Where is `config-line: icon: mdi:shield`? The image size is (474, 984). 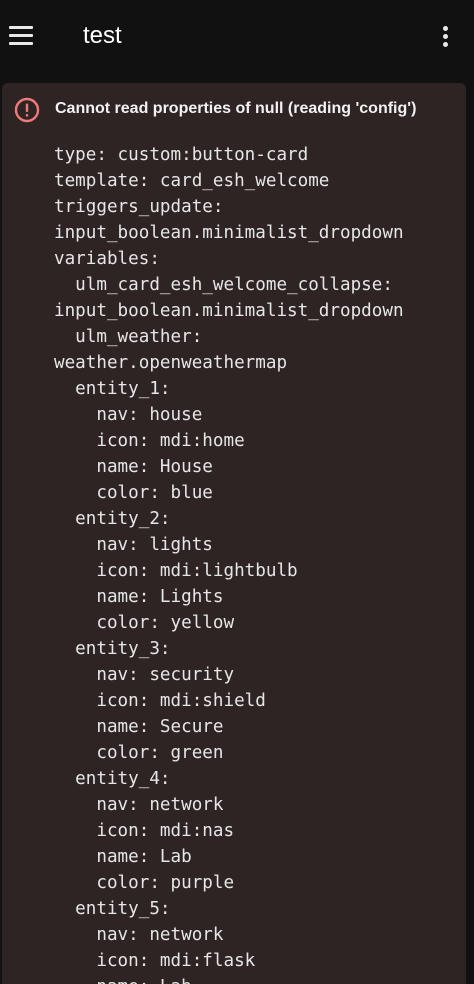
config-line: icon: mdi:shield is located at coordinates (160, 701).